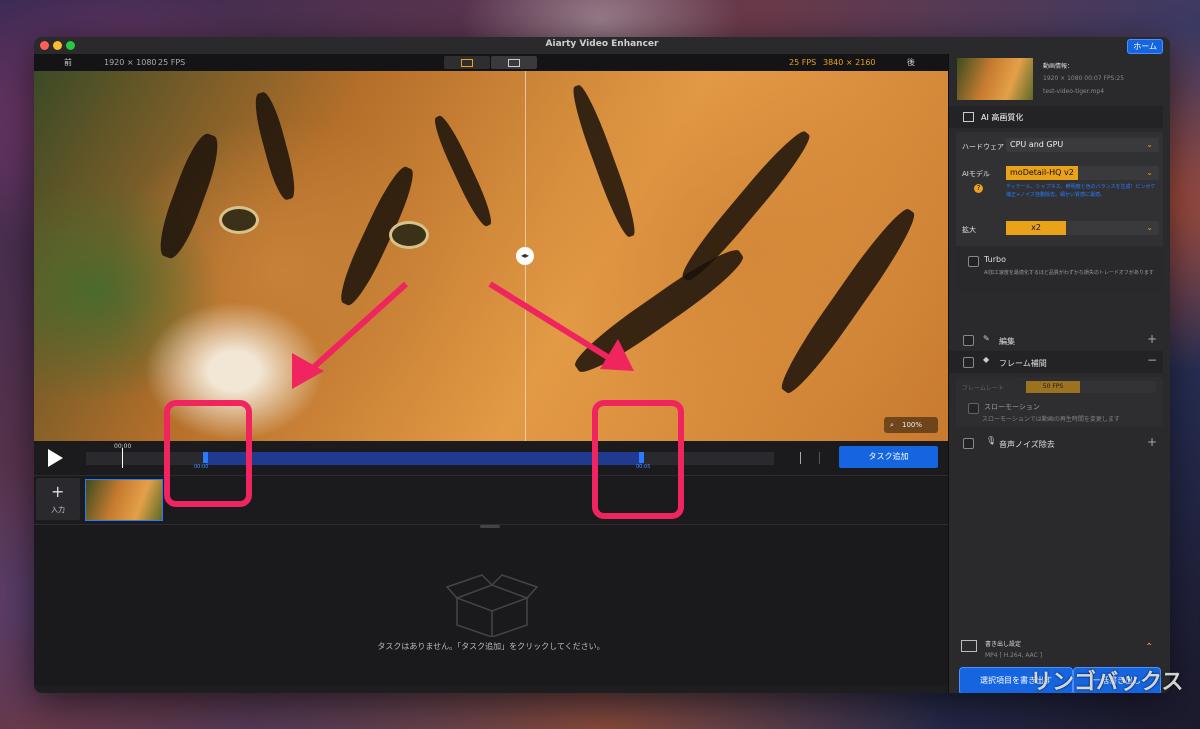 Image resolution: width=1200 pixels, height=729 pixels. I want to click on model-select: moDetail-HQ v2 ⌄, so click(1082, 173).